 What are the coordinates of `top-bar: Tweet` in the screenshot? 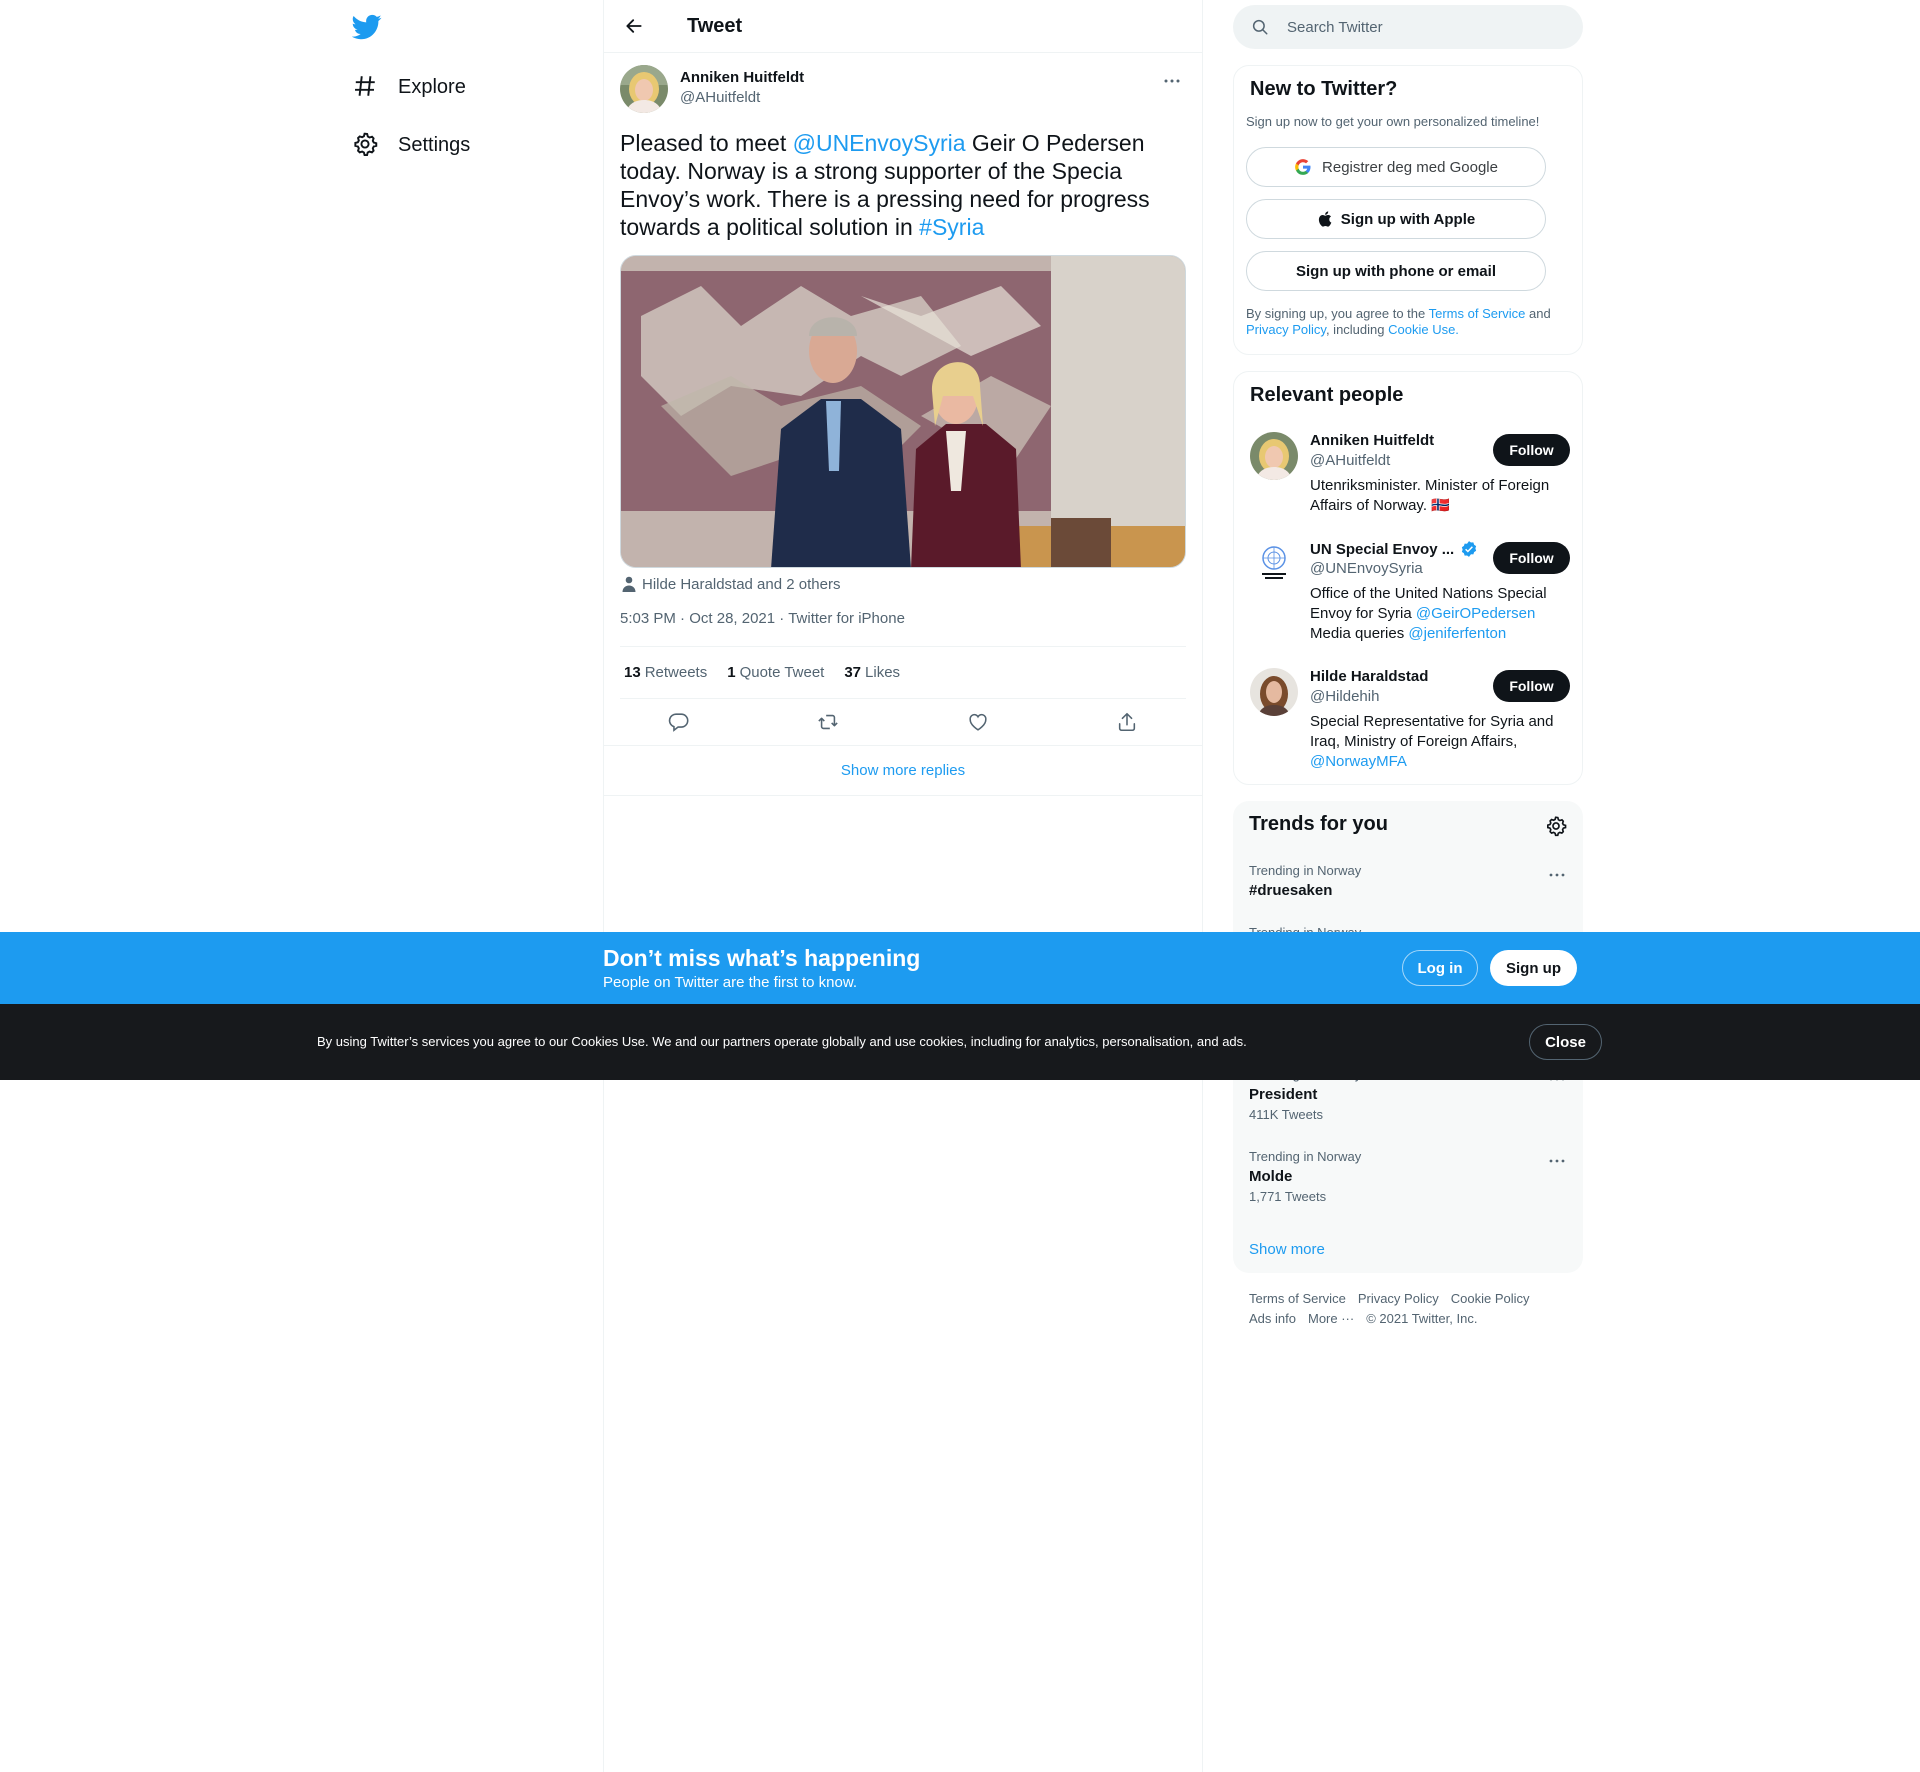 It's located at (903, 26).